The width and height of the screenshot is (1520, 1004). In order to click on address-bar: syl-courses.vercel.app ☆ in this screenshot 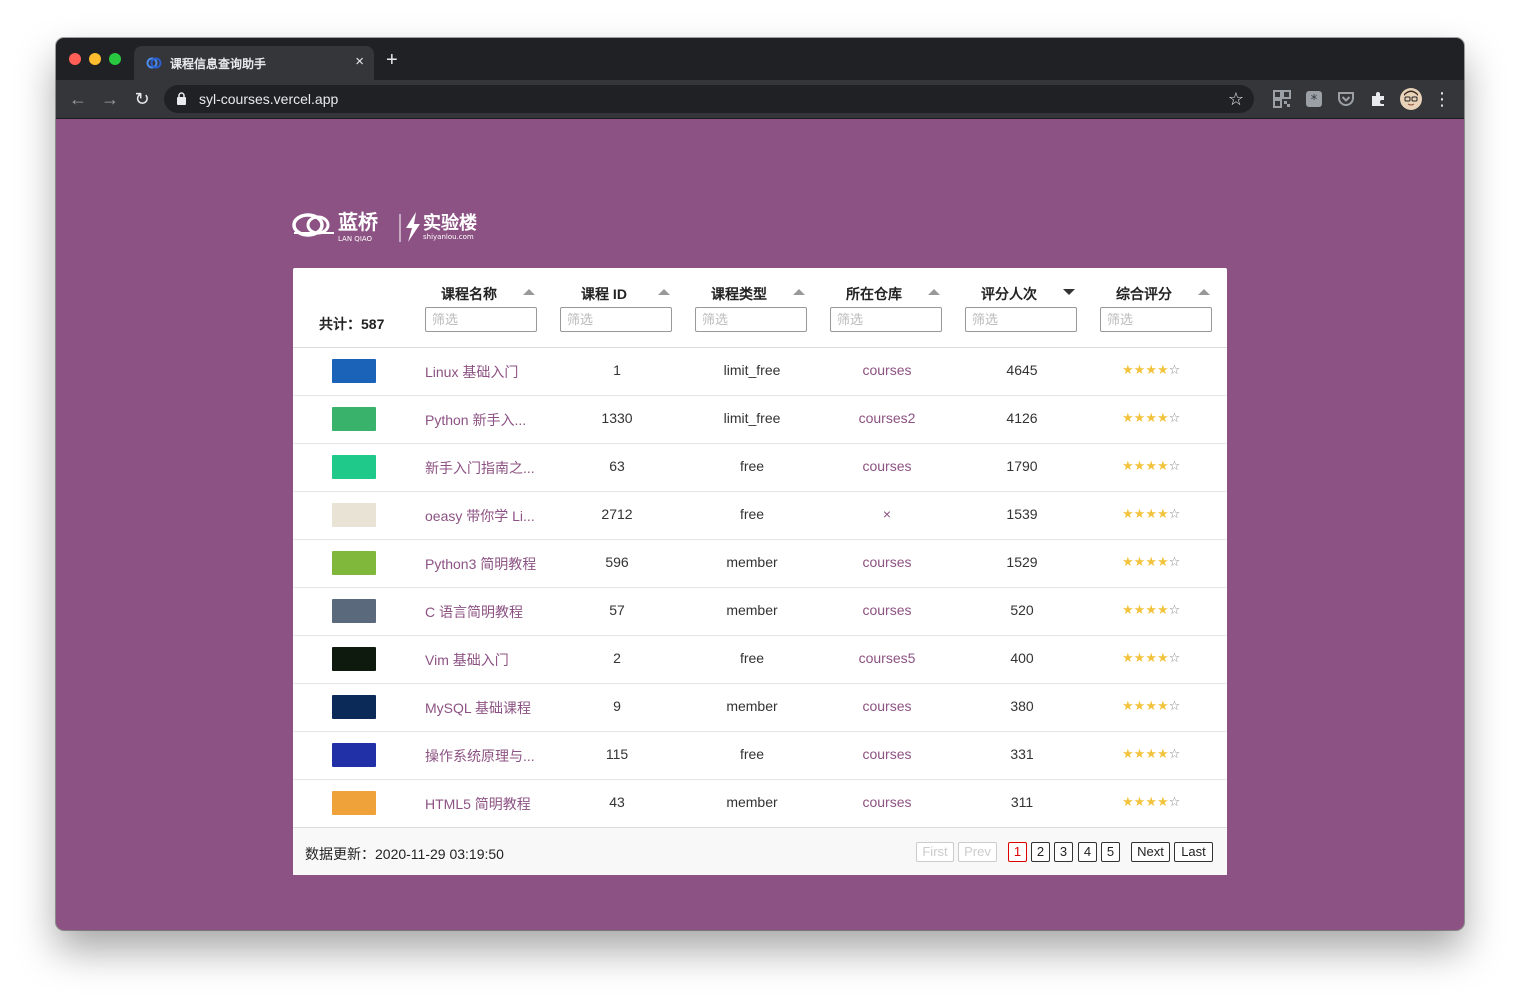, I will do `click(709, 99)`.